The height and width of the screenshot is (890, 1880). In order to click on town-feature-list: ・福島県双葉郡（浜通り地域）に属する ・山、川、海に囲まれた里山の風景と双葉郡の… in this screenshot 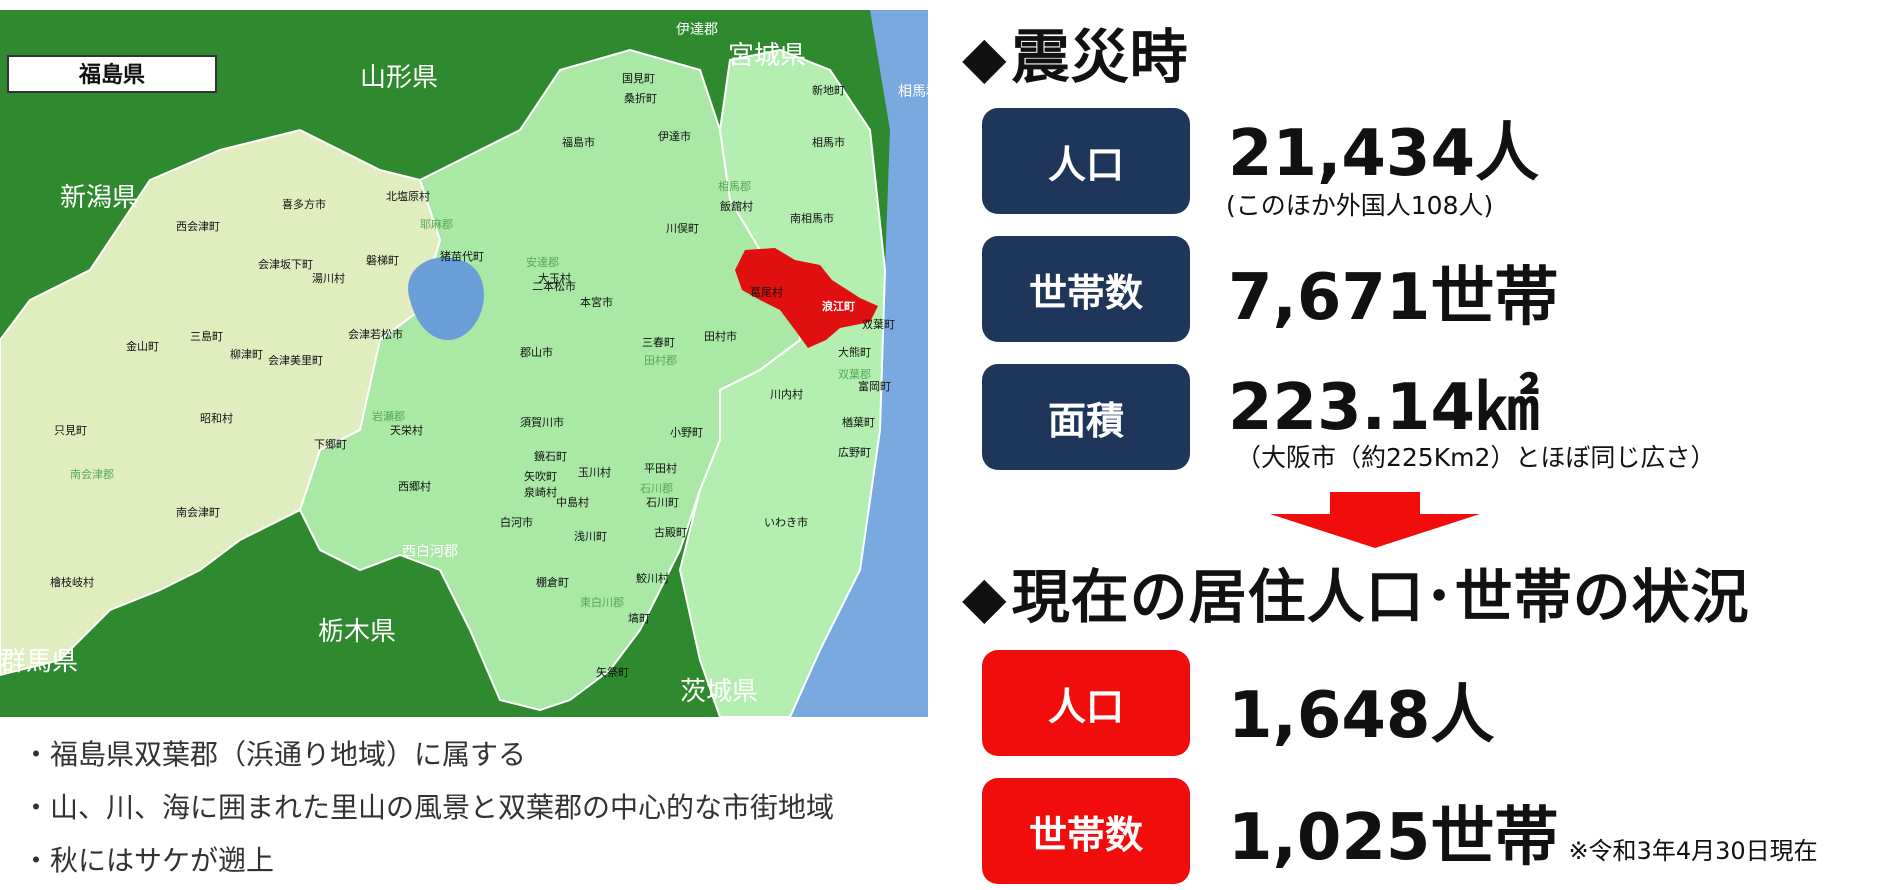, I will do `click(428, 807)`.